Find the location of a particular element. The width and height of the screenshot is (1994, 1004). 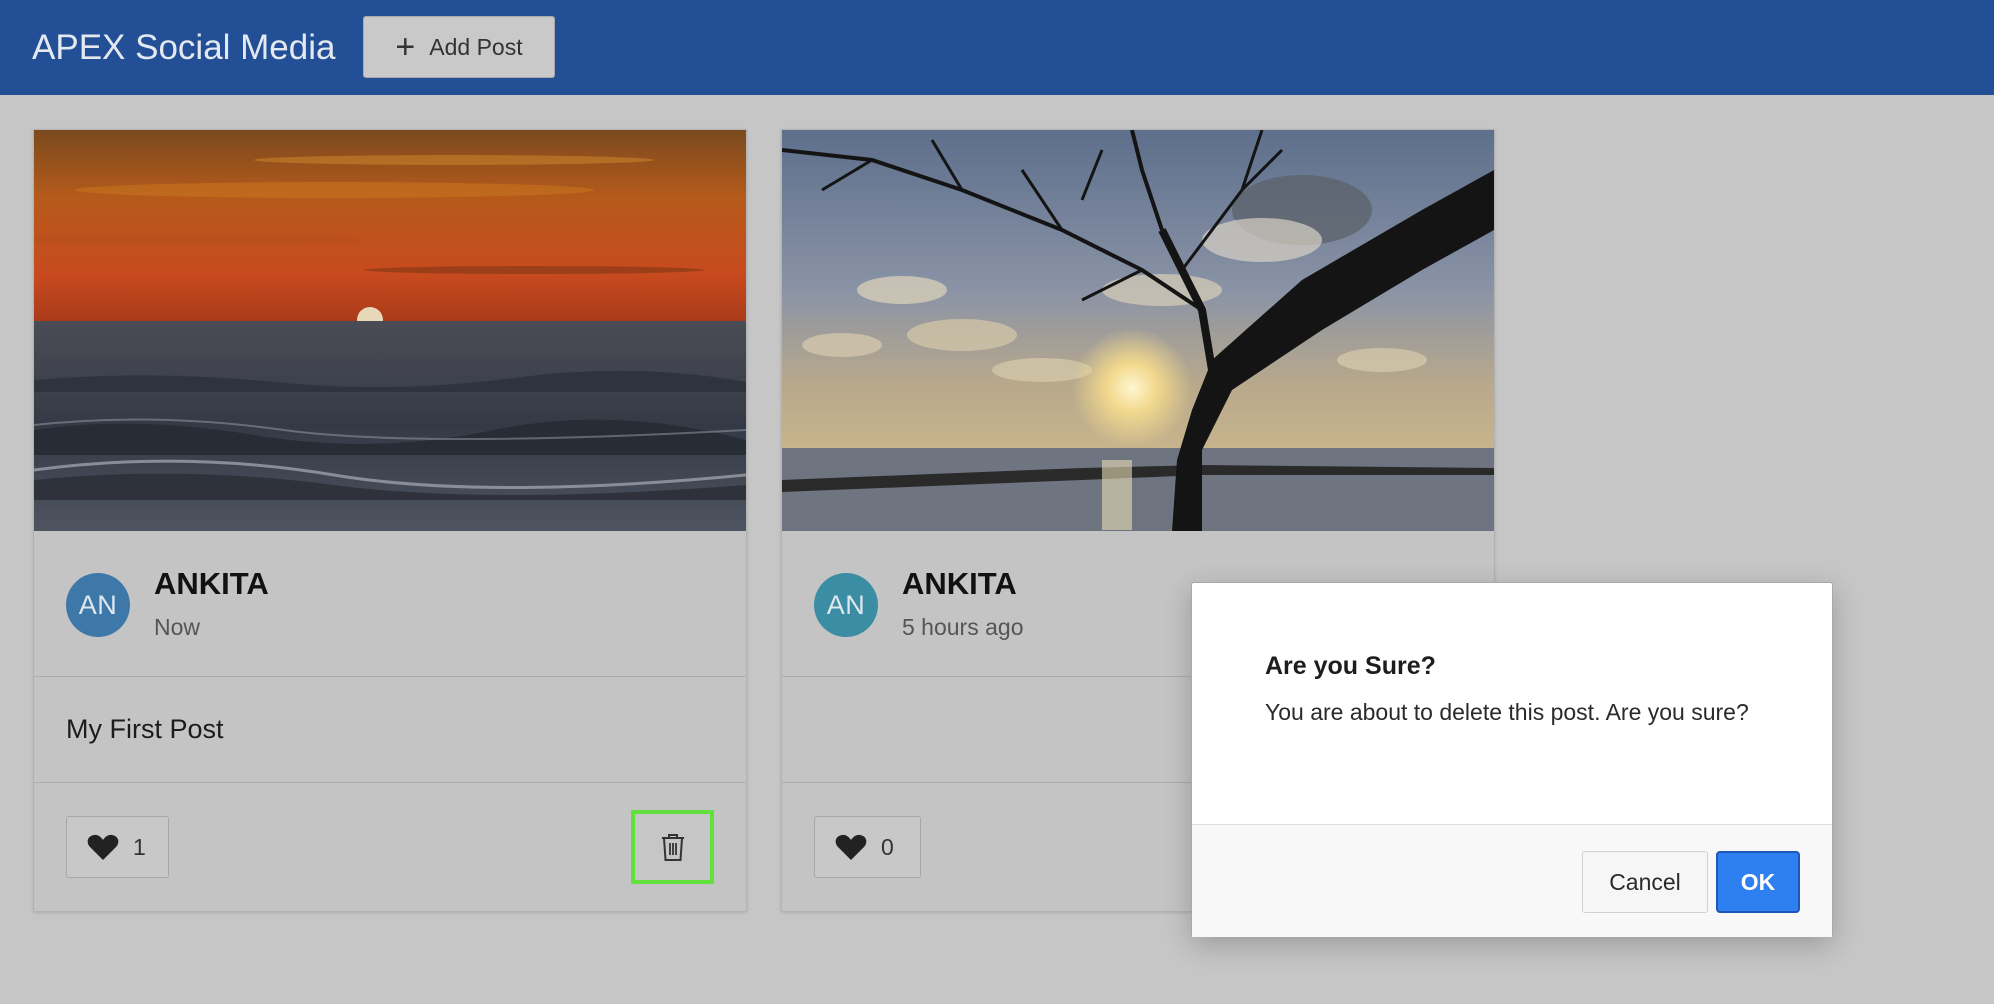

cancel-button: Cancel is located at coordinates (1645, 882).